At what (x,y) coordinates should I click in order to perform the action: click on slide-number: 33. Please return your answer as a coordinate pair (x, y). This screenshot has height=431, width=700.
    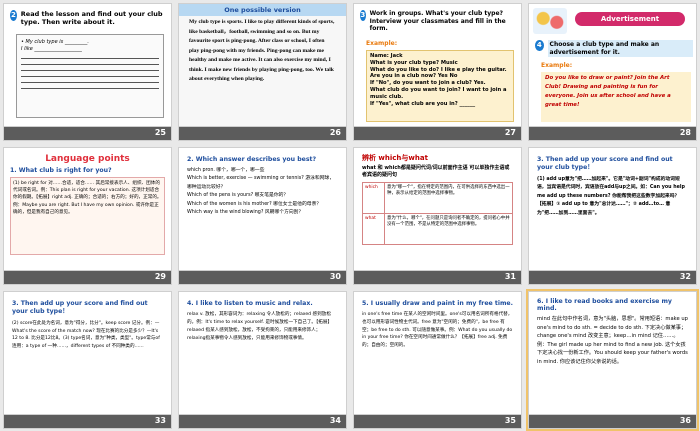
    Looking at the image, I should click on (160, 420).